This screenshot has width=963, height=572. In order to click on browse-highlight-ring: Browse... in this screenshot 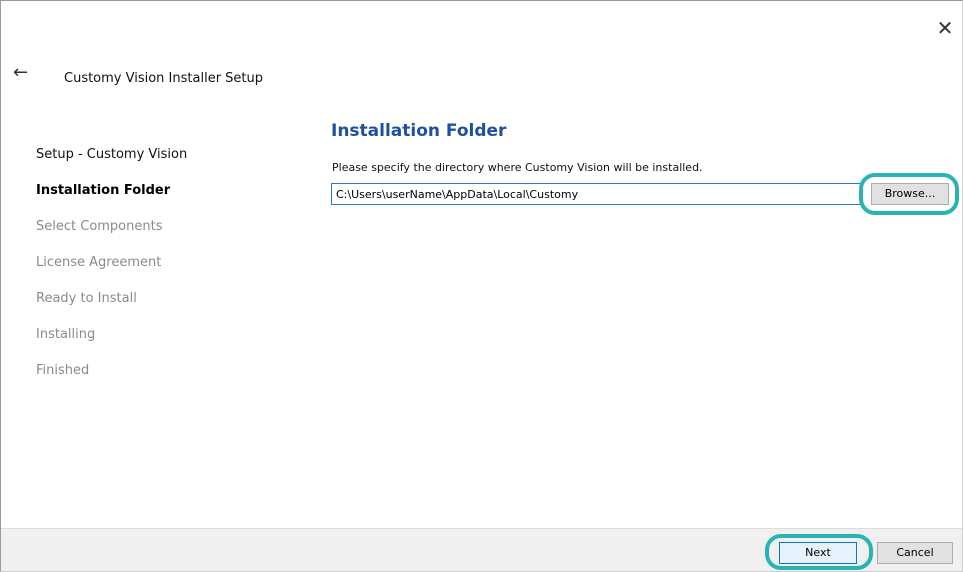, I will do `click(909, 194)`.